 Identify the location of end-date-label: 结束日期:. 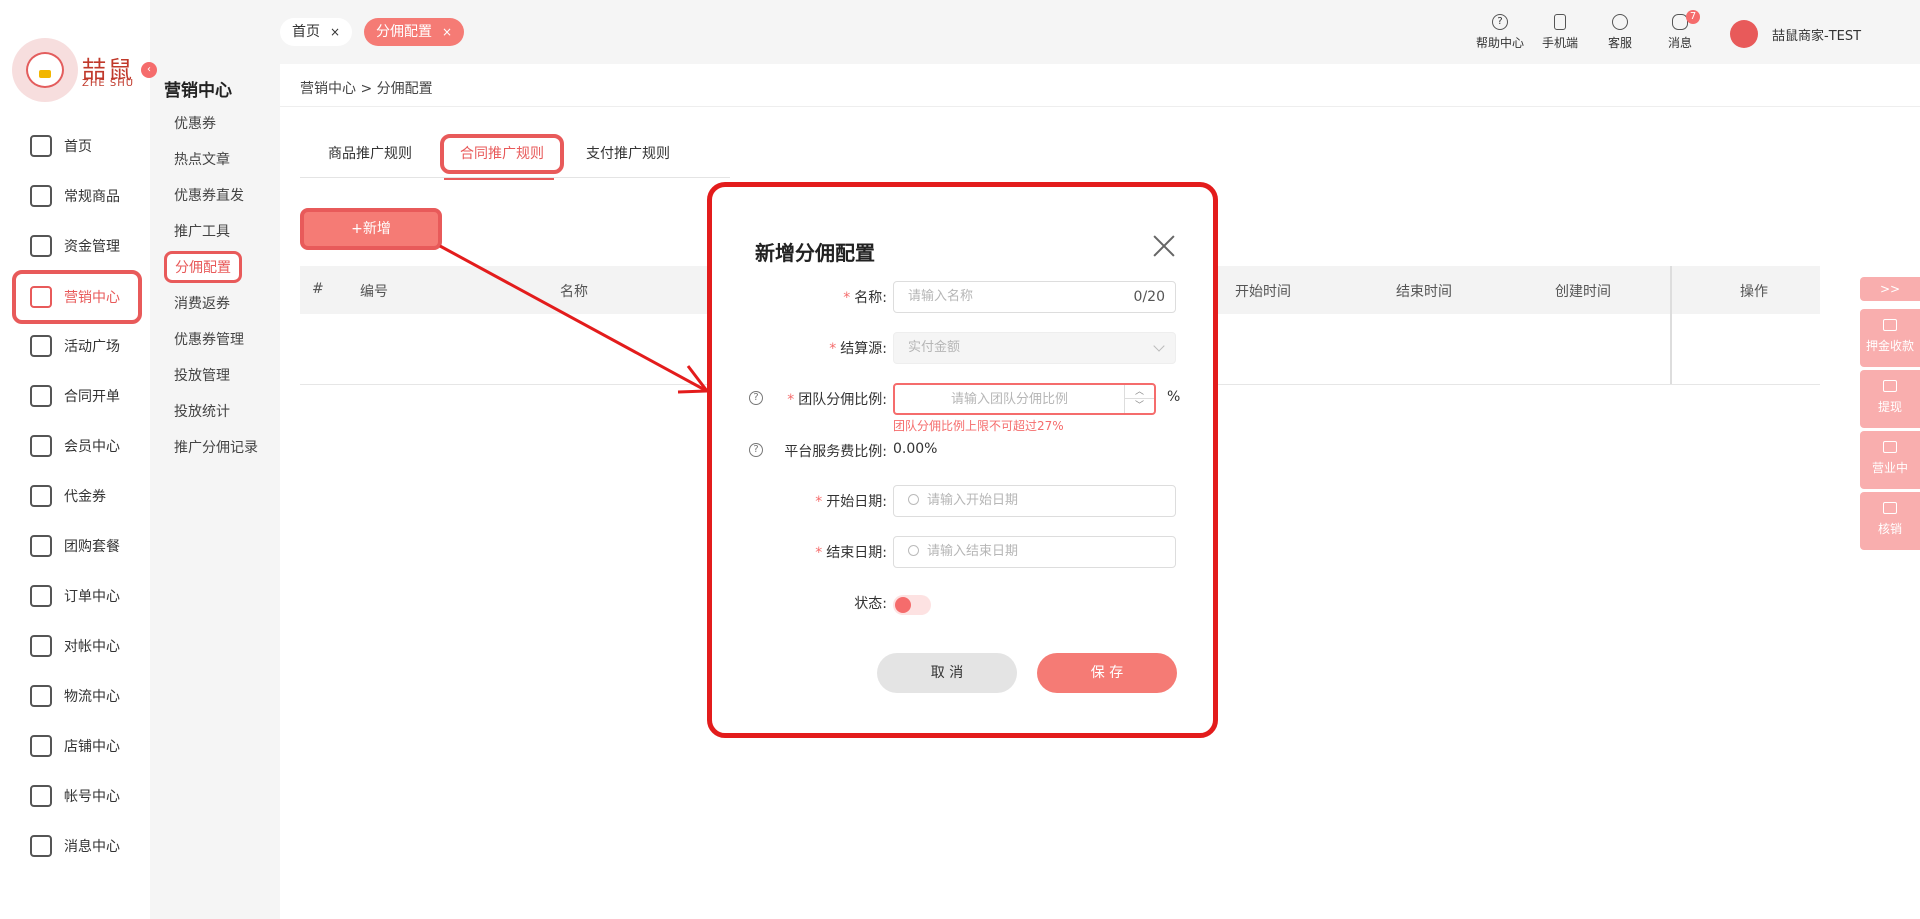
(856, 553).